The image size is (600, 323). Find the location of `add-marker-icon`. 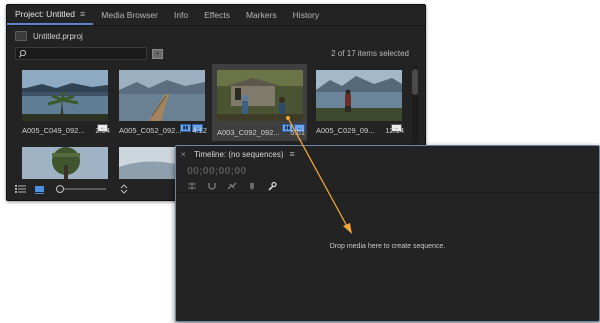

add-marker-icon is located at coordinates (252, 186).